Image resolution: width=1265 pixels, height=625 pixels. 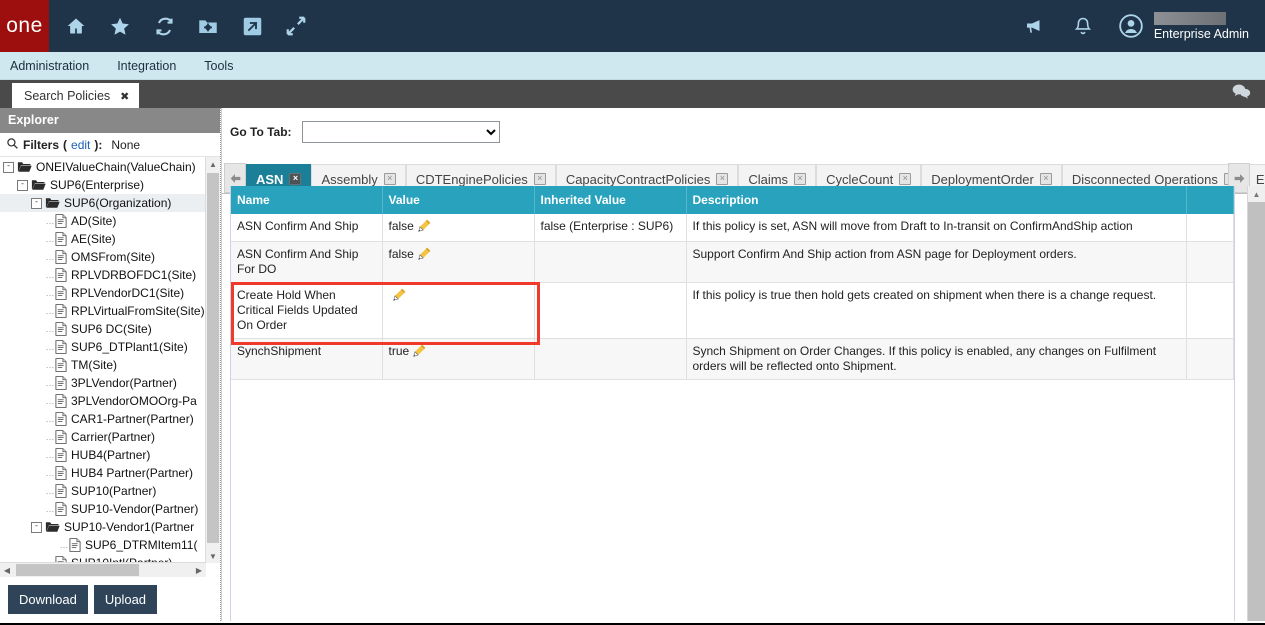 I want to click on chat-bubbles-icon, so click(x=1241, y=93).